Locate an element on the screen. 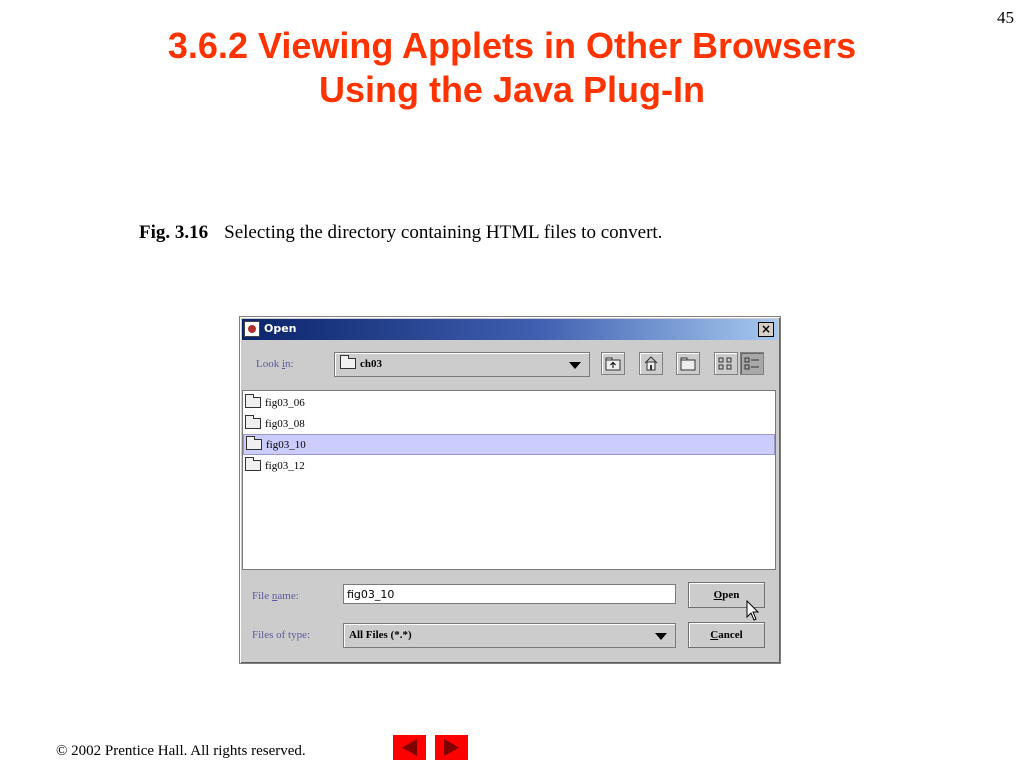 The width and height of the screenshot is (1024, 768). list-view-icon is located at coordinates (725, 363).